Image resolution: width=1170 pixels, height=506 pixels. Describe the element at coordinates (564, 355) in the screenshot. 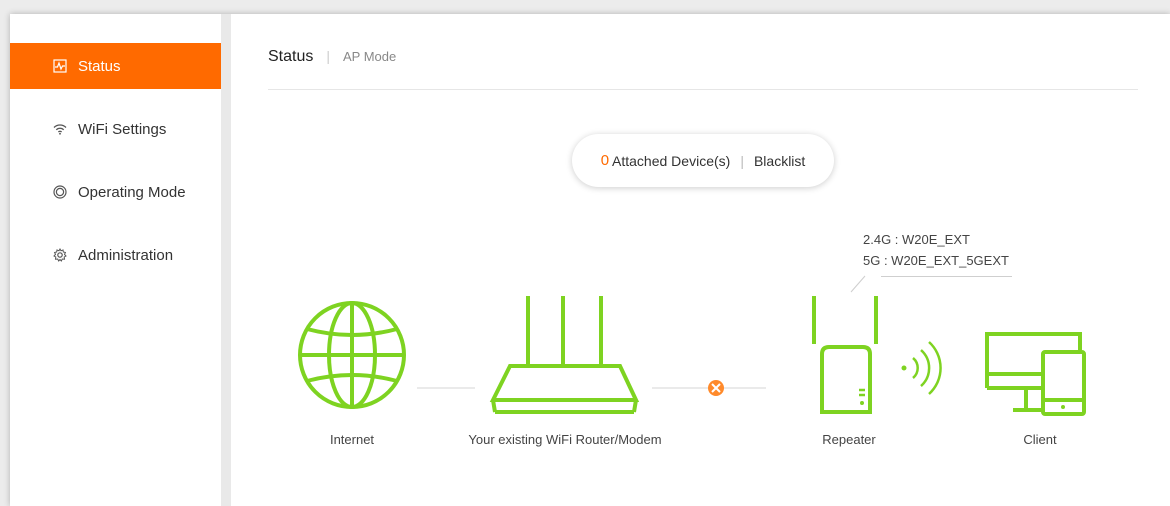

I see `router-icon` at that location.